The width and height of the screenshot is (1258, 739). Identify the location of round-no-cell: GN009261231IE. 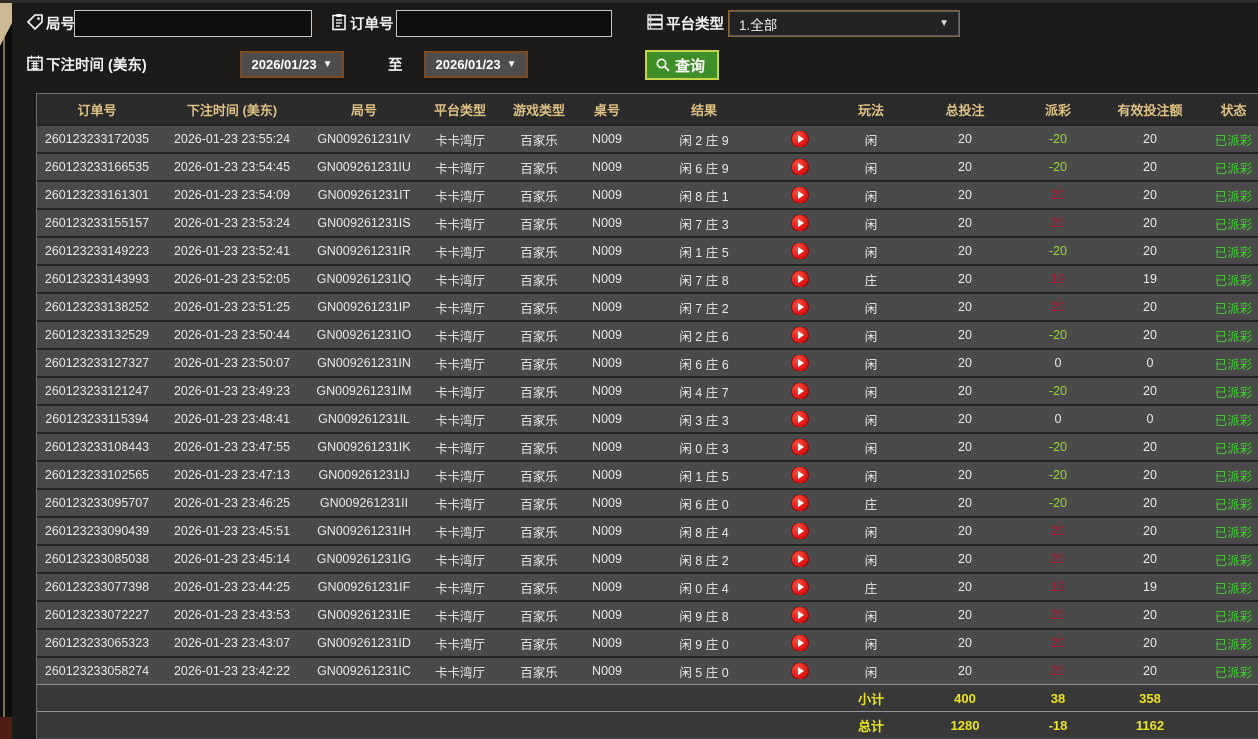
(364, 615).